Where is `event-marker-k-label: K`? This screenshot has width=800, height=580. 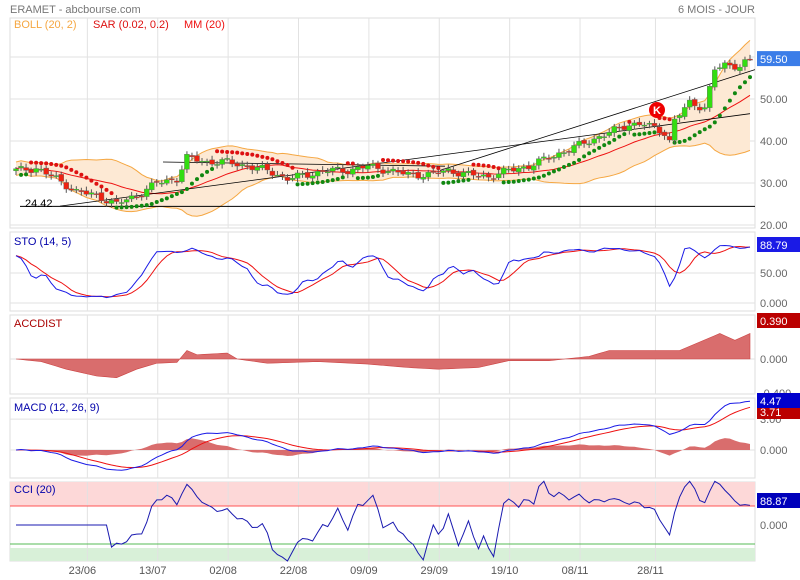
event-marker-k-label: K is located at coordinates (657, 111).